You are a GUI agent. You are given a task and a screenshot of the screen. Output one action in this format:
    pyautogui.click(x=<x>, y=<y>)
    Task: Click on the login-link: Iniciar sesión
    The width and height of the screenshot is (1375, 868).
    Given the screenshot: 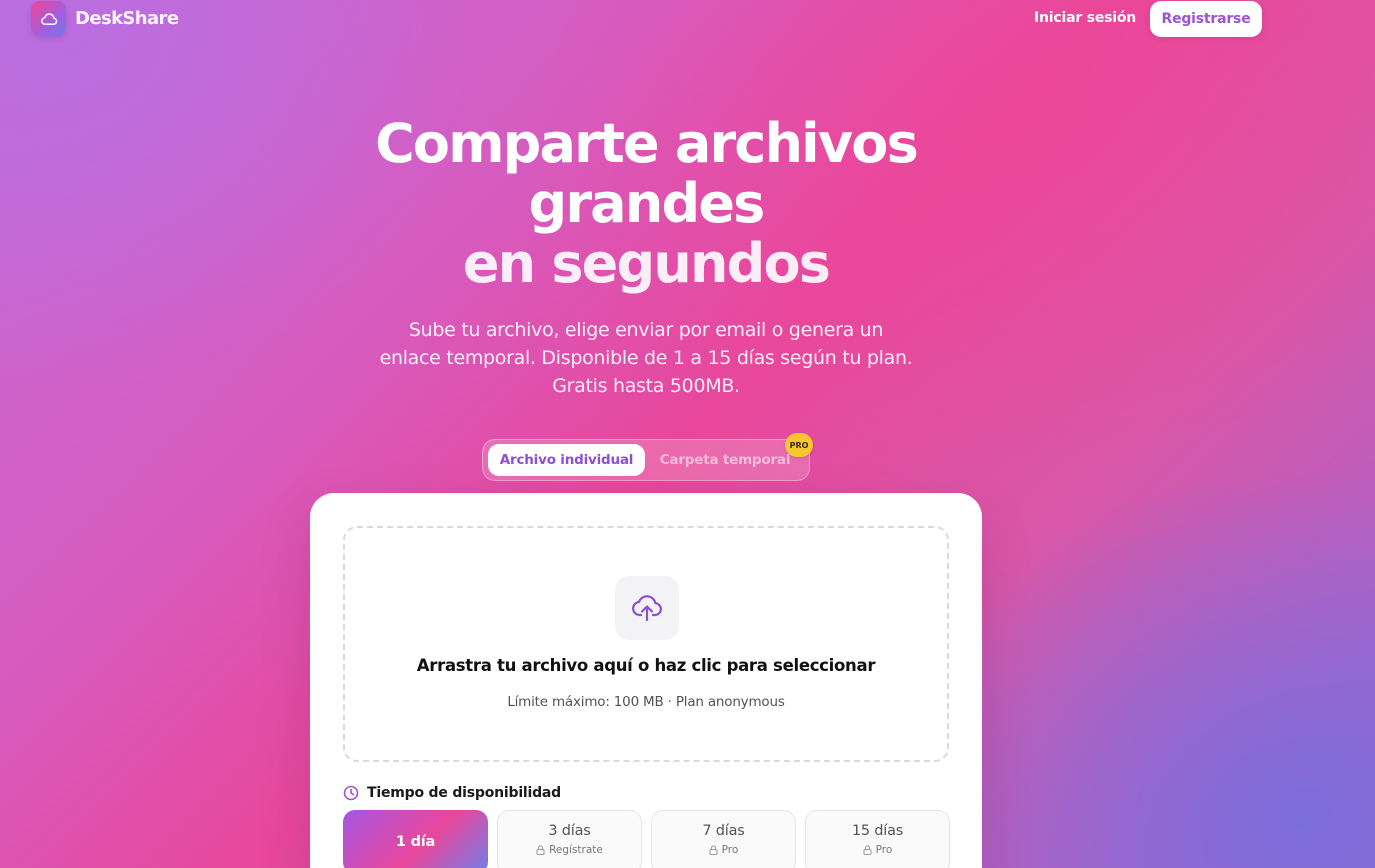 What is the action you would take?
    pyautogui.click(x=1085, y=18)
    